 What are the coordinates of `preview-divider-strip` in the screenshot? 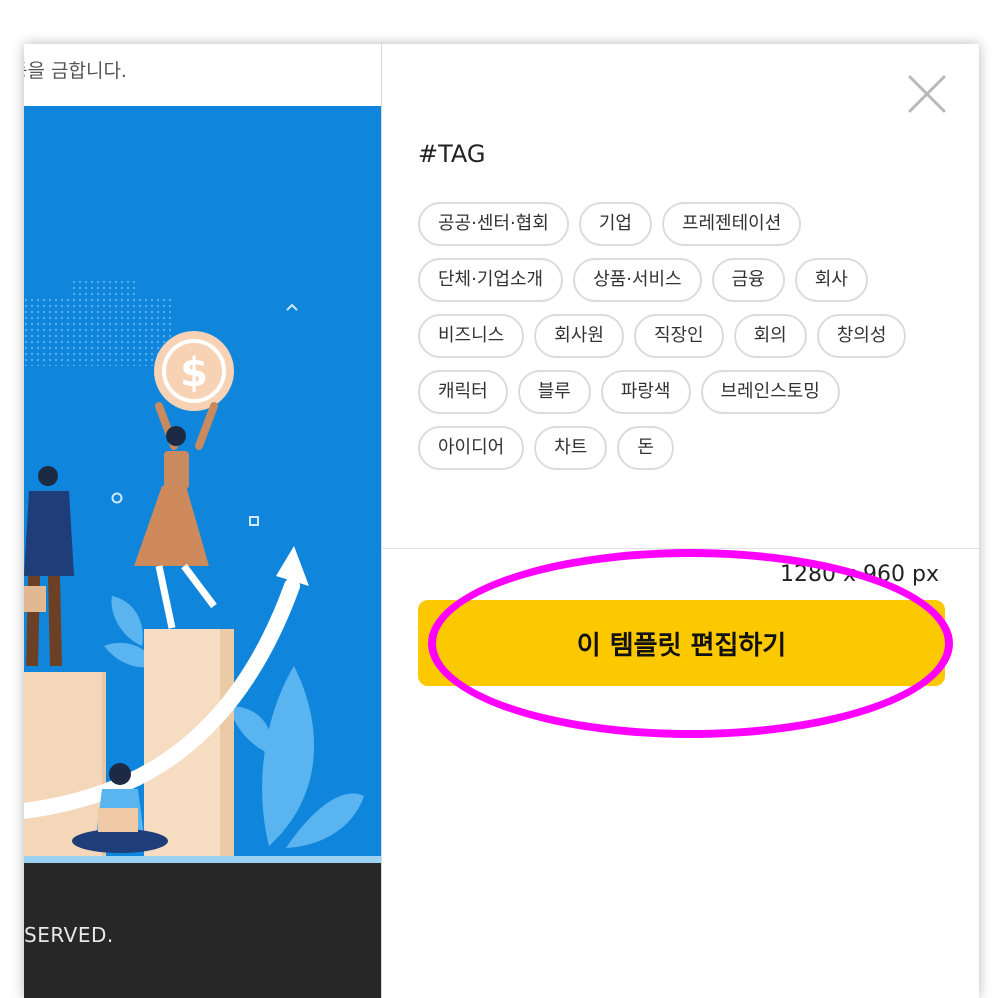 It's located at (202, 859).